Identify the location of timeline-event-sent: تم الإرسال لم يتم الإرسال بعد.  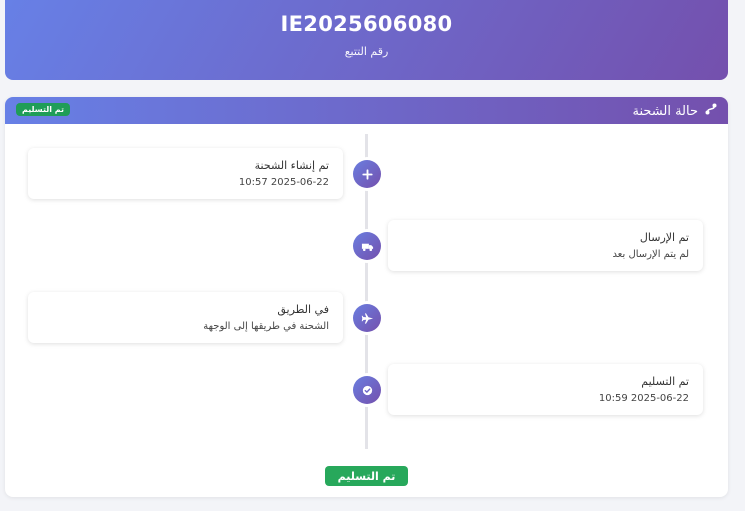
(545, 245).